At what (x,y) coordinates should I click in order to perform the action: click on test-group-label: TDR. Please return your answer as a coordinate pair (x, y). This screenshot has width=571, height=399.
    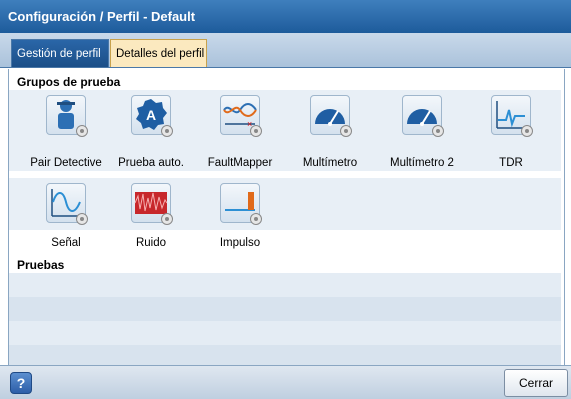
    Looking at the image, I should click on (511, 163).